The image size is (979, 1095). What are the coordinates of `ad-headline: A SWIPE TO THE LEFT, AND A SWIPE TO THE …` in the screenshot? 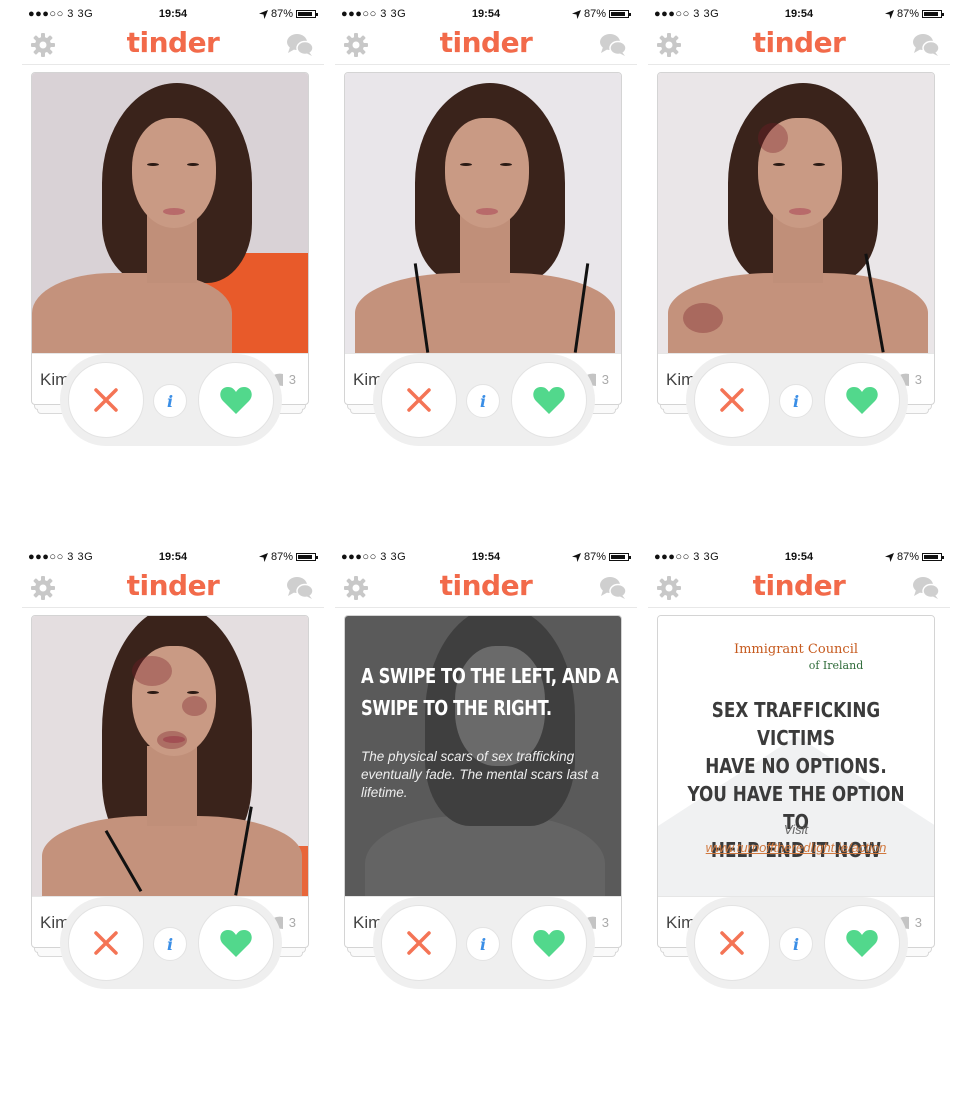 It's located at (490, 692).